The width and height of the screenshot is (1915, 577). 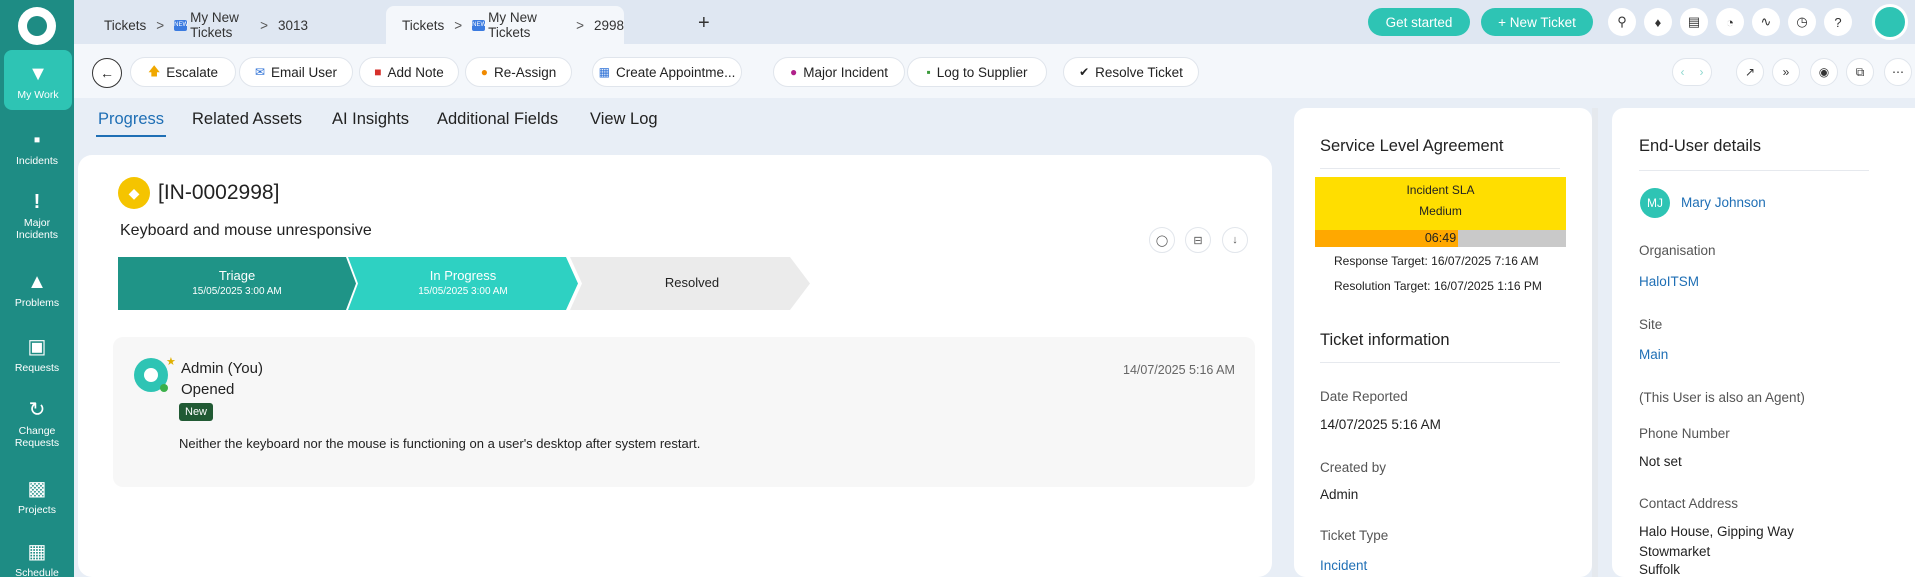 What do you see at coordinates (1898, 72) in the screenshot?
I see `more-icon: ⋯` at bounding box center [1898, 72].